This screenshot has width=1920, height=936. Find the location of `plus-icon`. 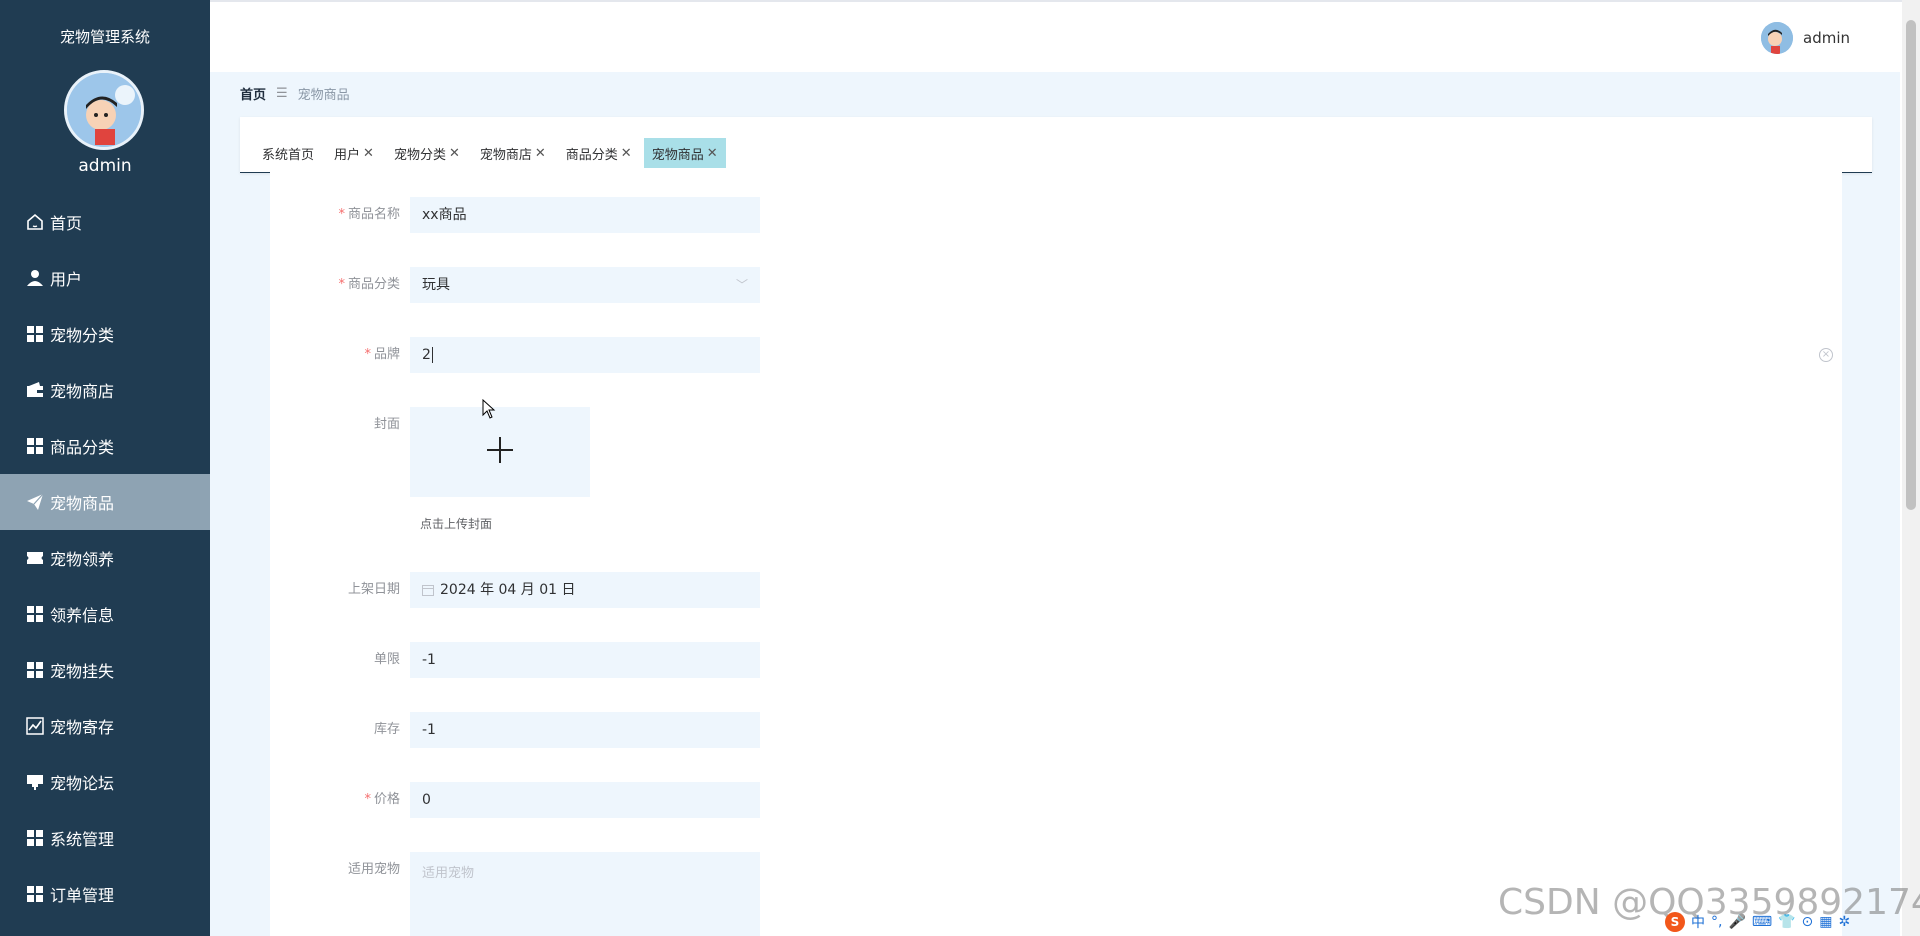

plus-icon is located at coordinates (500, 452).